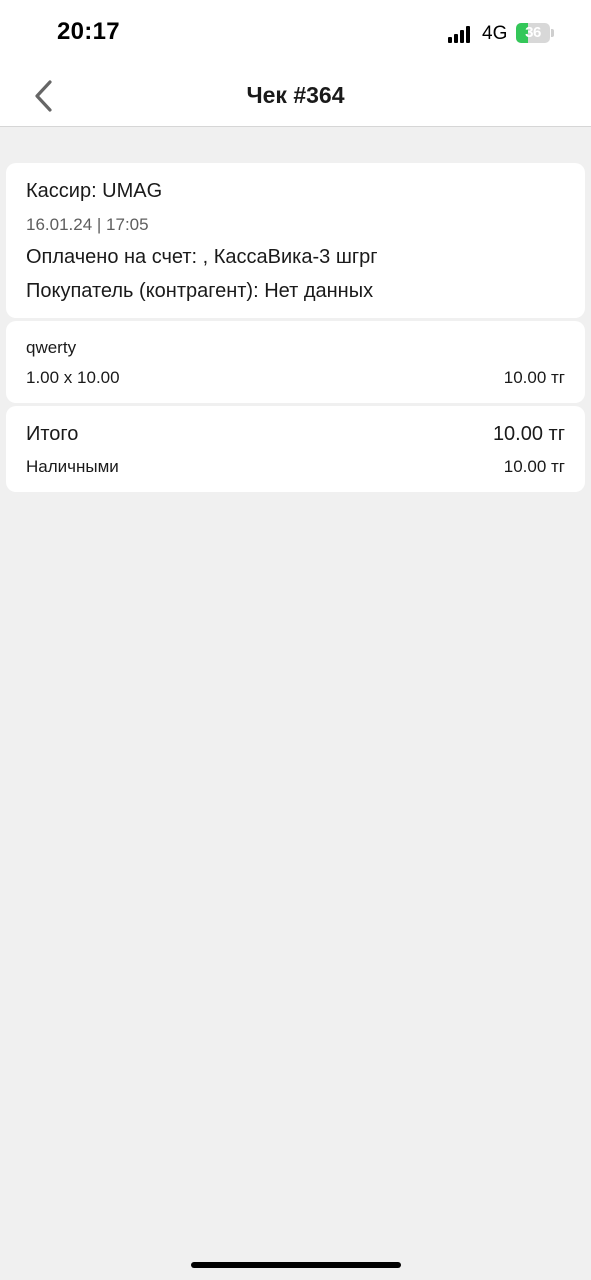 The height and width of the screenshot is (1280, 591). I want to click on network-type: 4G, so click(495, 33).